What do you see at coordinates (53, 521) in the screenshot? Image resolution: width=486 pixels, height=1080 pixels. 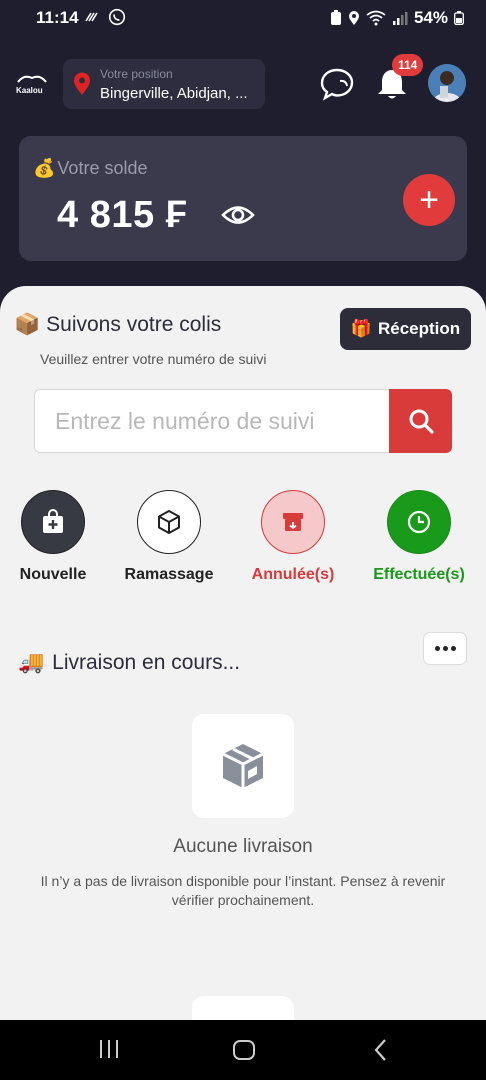 I see `bag-plus-icon` at bounding box center [53, 521].